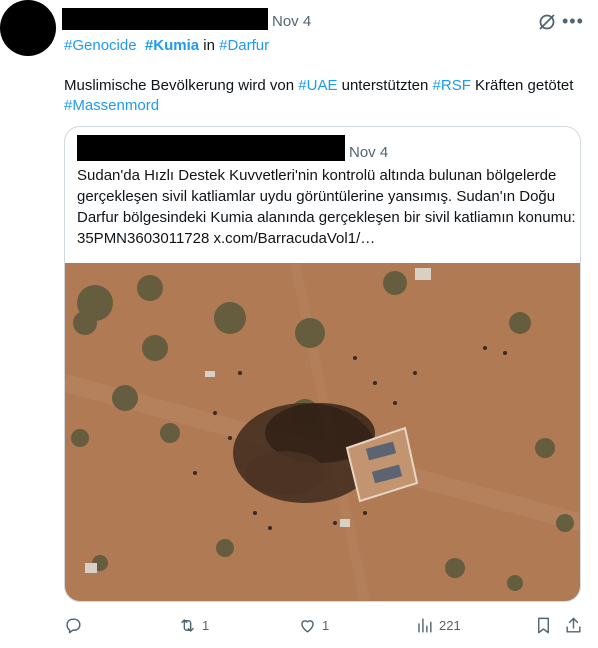 The image size is (598, 648). What do you see at coordinates (187, 625) in the screenshot?
I see `repost-icon` at bounding box center [187, 625].